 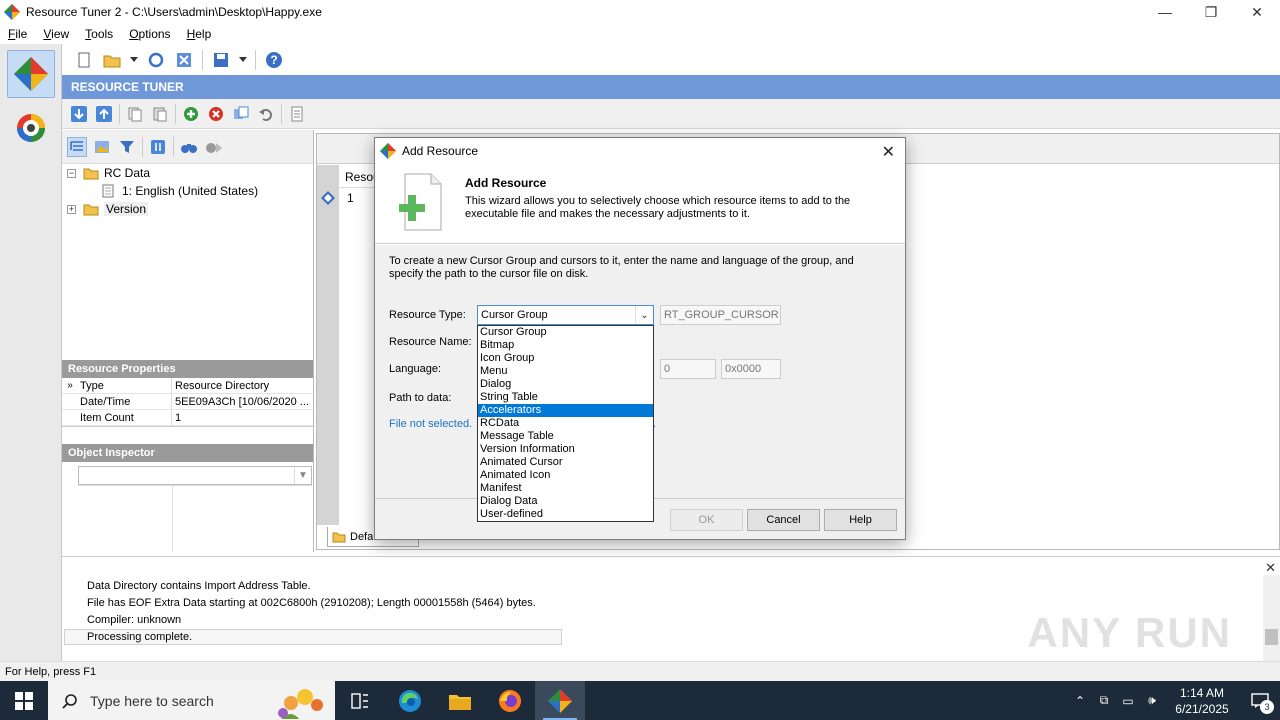 What do you see at coordinates (751, 369) in the screenshot?
I see `language-hex-field: 0x0000` at bounding box center [751, 369].